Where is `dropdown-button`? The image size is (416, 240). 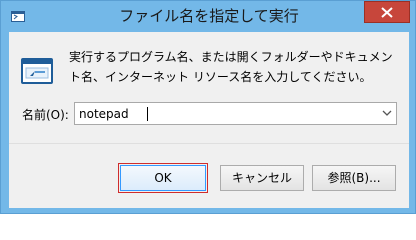
dropdown-button is located at coordinates (387, 113).